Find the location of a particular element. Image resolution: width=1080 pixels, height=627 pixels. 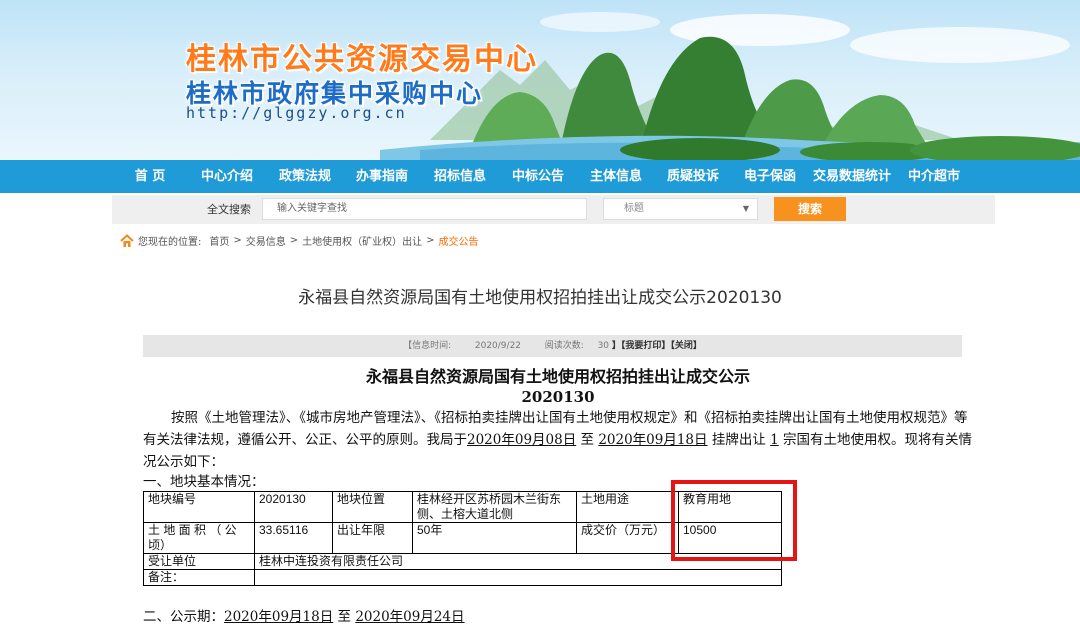

table-cell: 土地用途 is located at coordinates (627, 507).